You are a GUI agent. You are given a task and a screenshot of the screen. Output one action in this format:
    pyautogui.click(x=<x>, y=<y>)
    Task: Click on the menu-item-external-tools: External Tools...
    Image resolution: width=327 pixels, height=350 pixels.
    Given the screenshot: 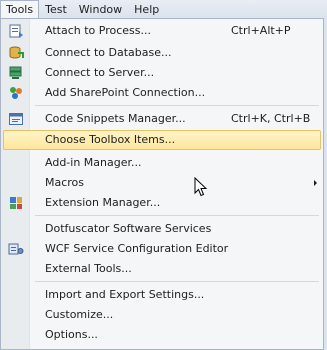 What is the action you would take?
    pyautogui.click(x=162, y=269)
    